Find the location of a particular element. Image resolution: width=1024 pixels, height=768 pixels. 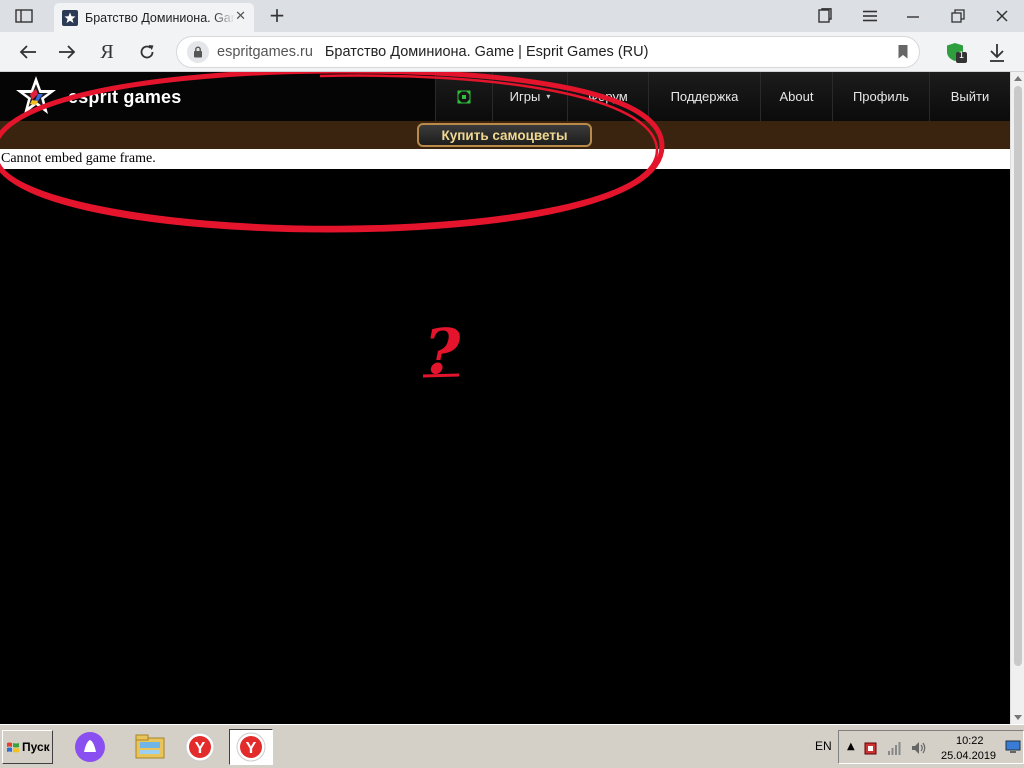

lock-icon is located at coordinates (198, 52).